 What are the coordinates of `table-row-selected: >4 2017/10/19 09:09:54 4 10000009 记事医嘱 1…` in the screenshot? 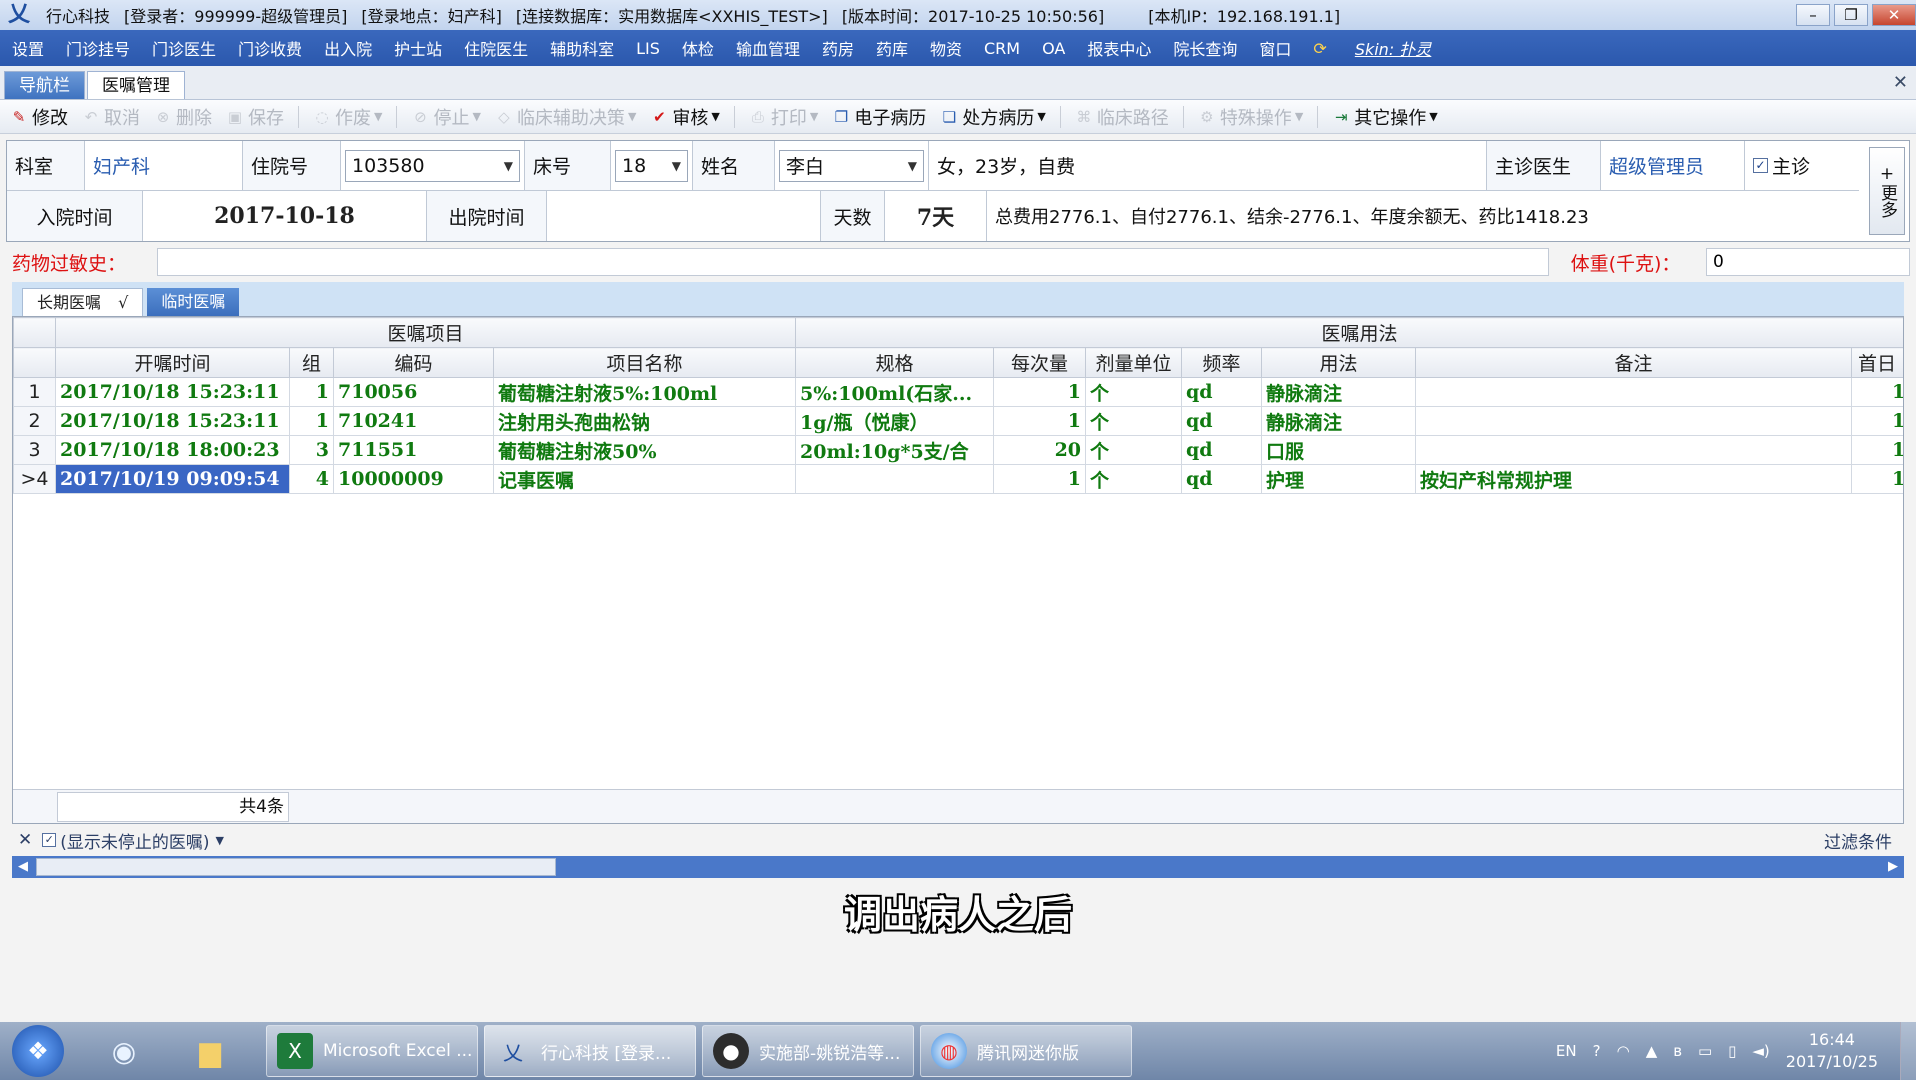 It's located at (958, 479).